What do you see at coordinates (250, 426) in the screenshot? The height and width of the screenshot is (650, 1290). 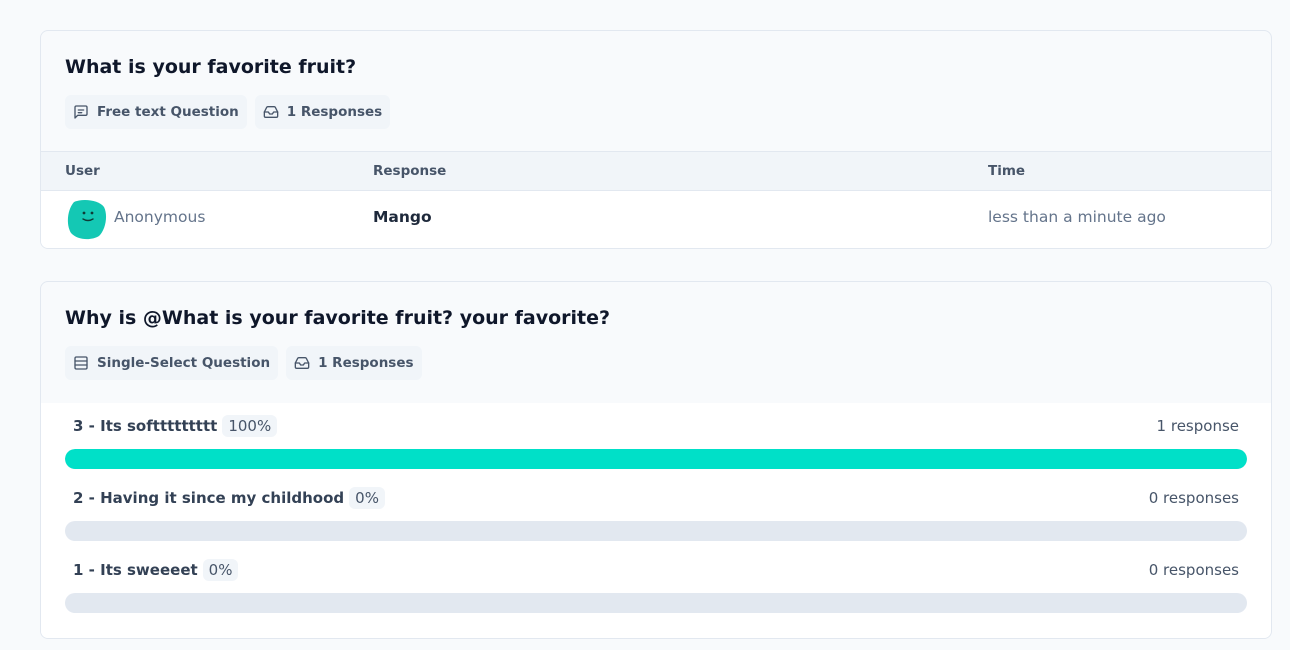 I see `choice-percentage: 100%` at bounding box center [250, 426].